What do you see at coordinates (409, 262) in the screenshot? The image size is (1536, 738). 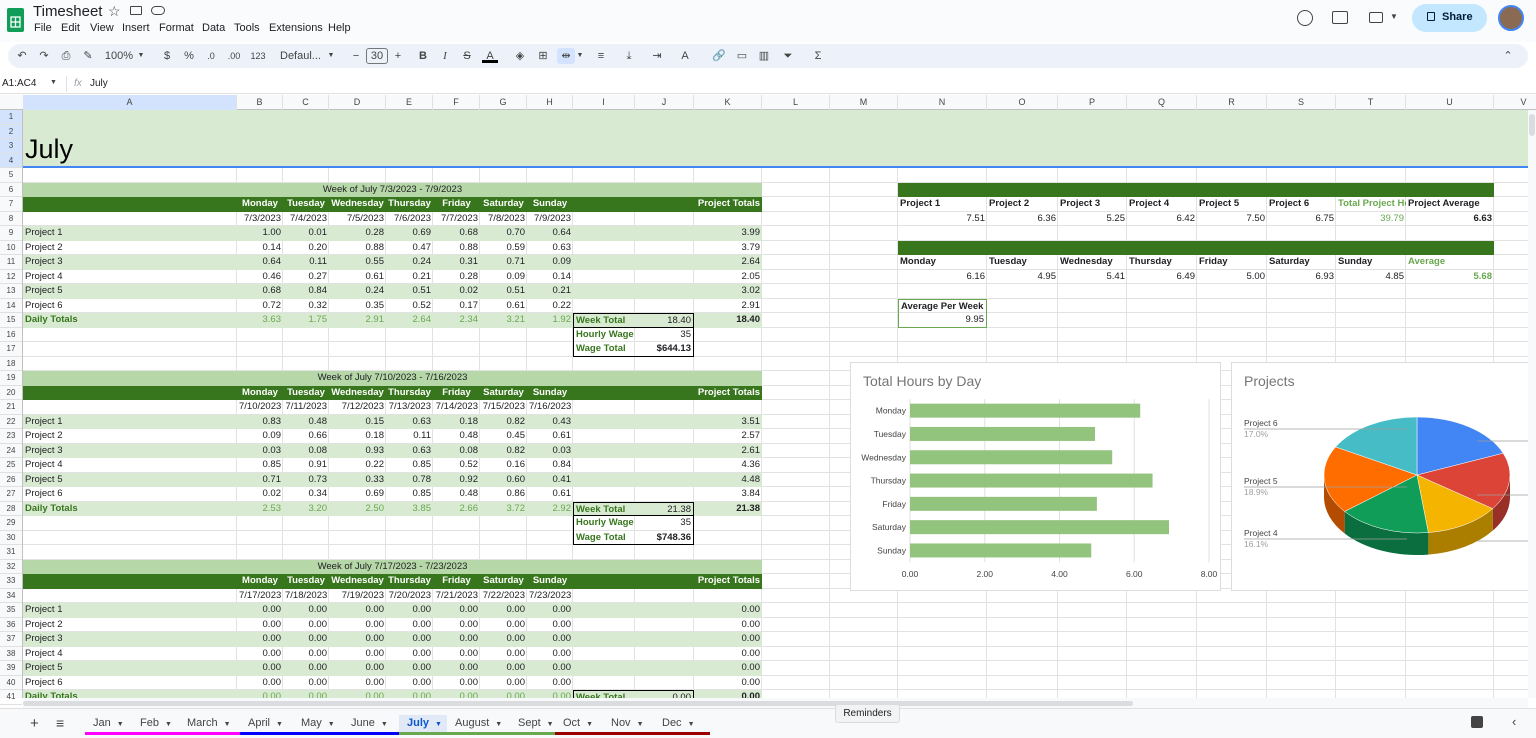 I see `hours-cell: 0.24` at bounding box center [409, 262].